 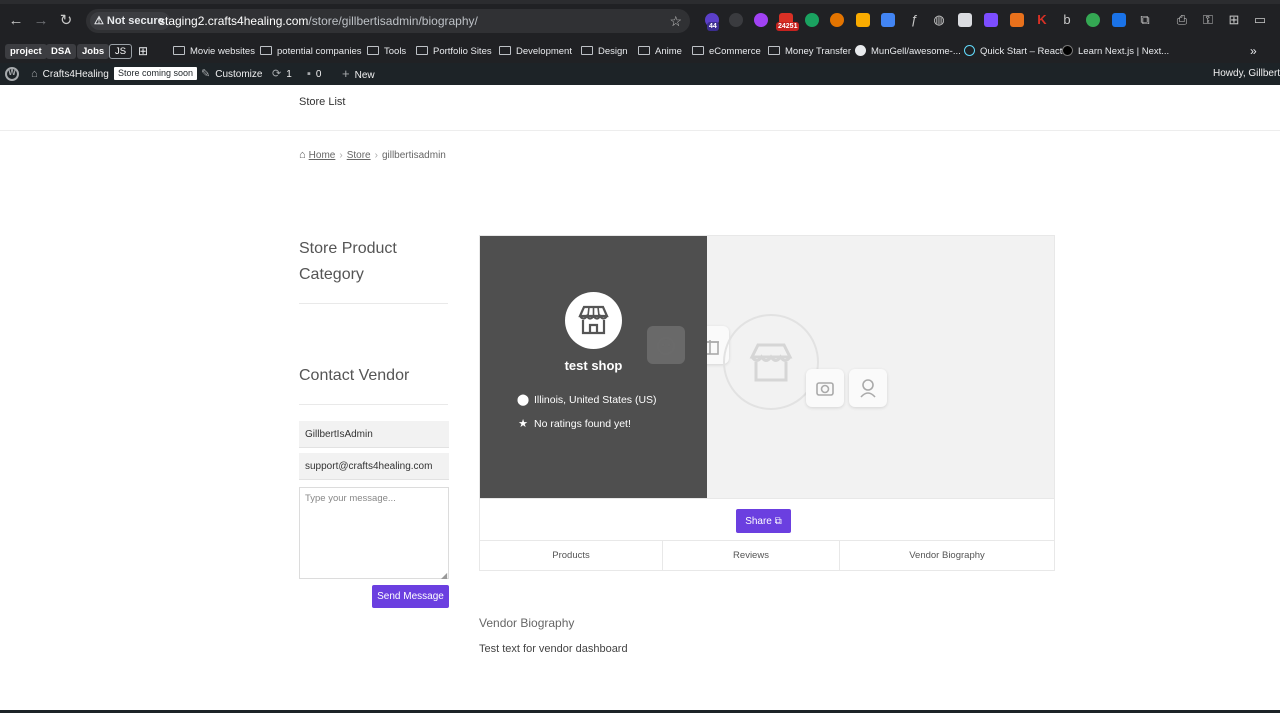 I want to click on share-row: Share ⧉, so click(x=767, y=519).